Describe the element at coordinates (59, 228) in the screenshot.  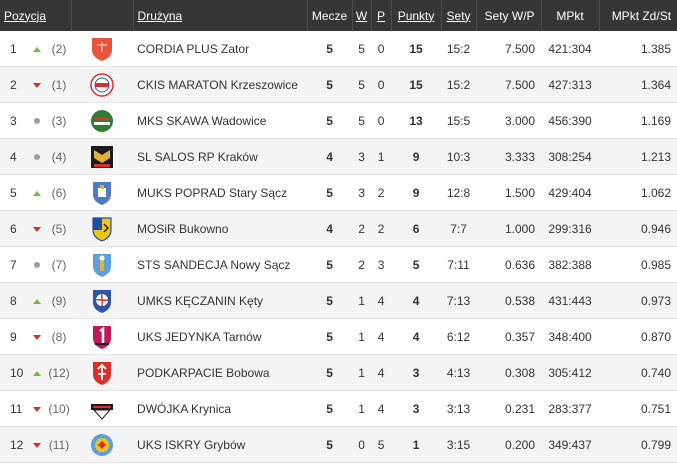
I see `previous-rank-cell: (5)` at that location.